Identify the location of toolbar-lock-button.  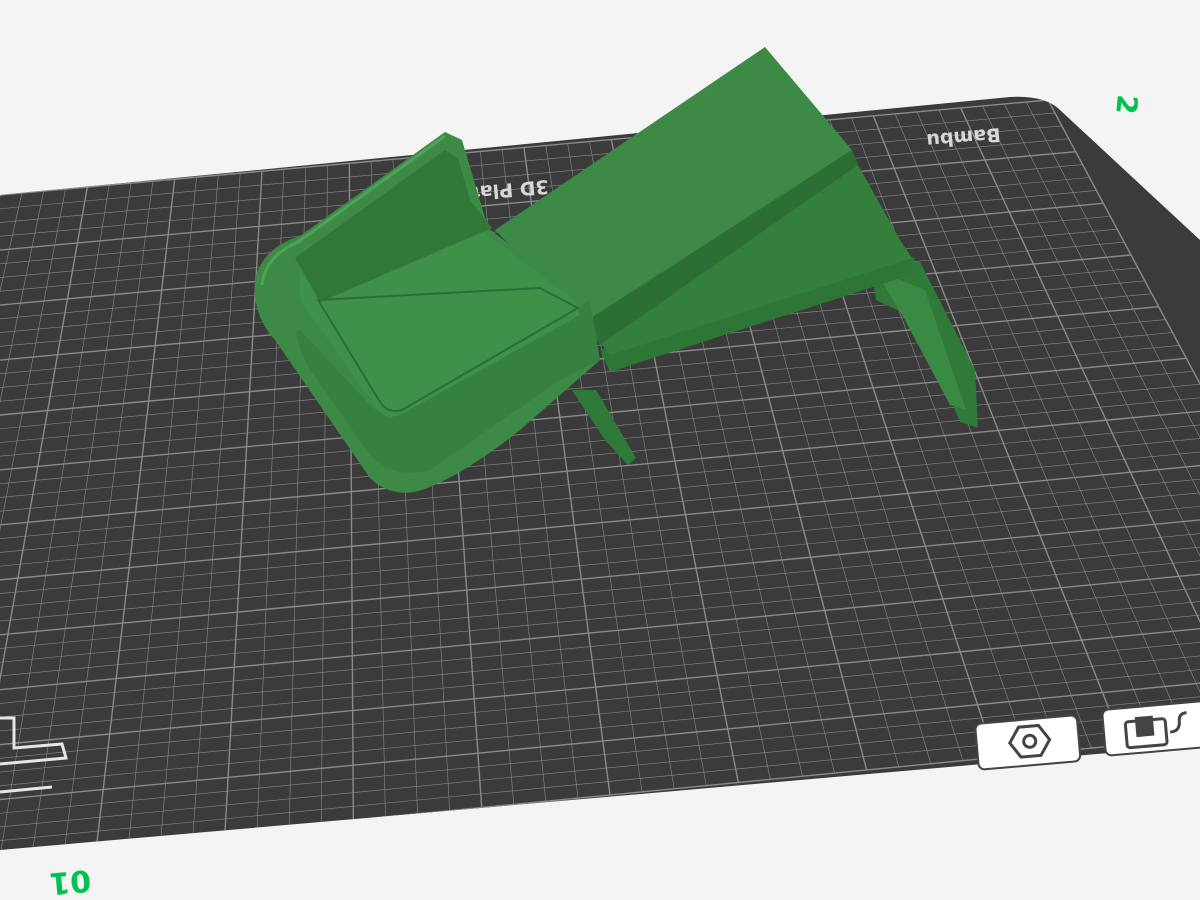
(1150, 728).